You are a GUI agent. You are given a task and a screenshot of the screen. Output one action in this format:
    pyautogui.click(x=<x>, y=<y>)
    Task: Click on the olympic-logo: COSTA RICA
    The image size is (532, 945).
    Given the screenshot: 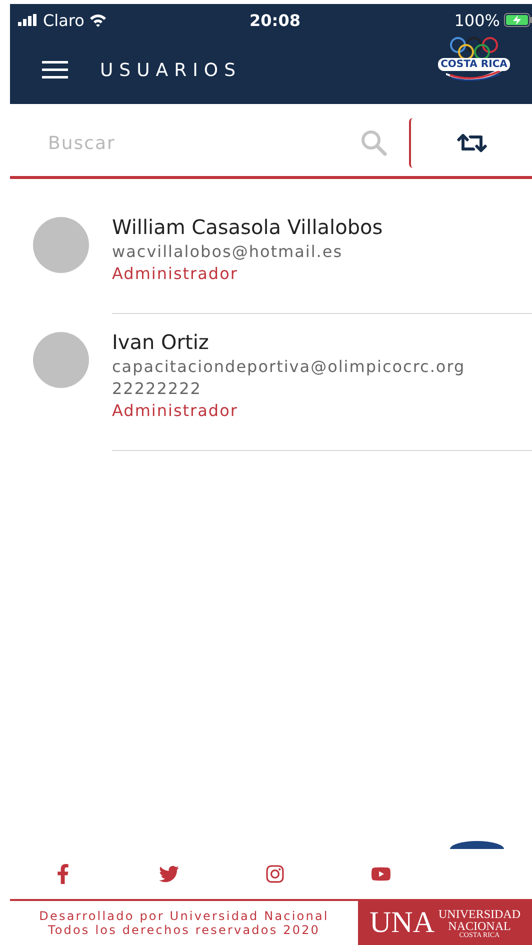 What is the action you would take?
    pyautogui.click(x=474, y=67)
    